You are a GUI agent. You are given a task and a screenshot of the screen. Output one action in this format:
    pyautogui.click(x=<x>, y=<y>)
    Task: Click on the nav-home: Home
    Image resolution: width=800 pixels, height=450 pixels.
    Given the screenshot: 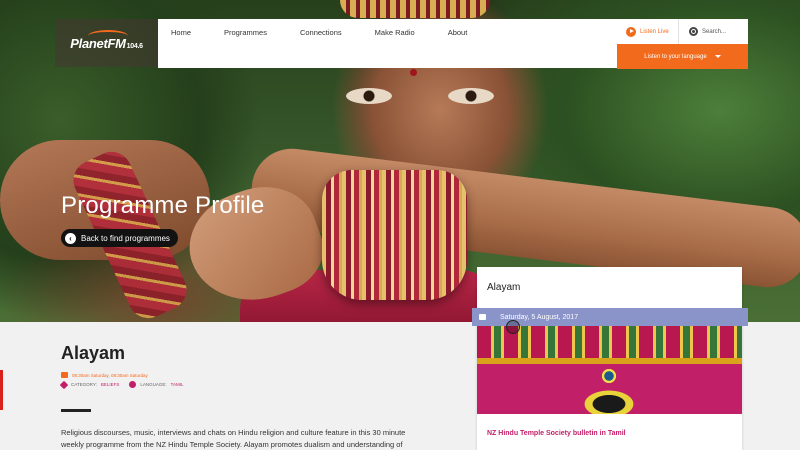 What is the action you would take?
    pyautogui.click(x=181, y=32)
    